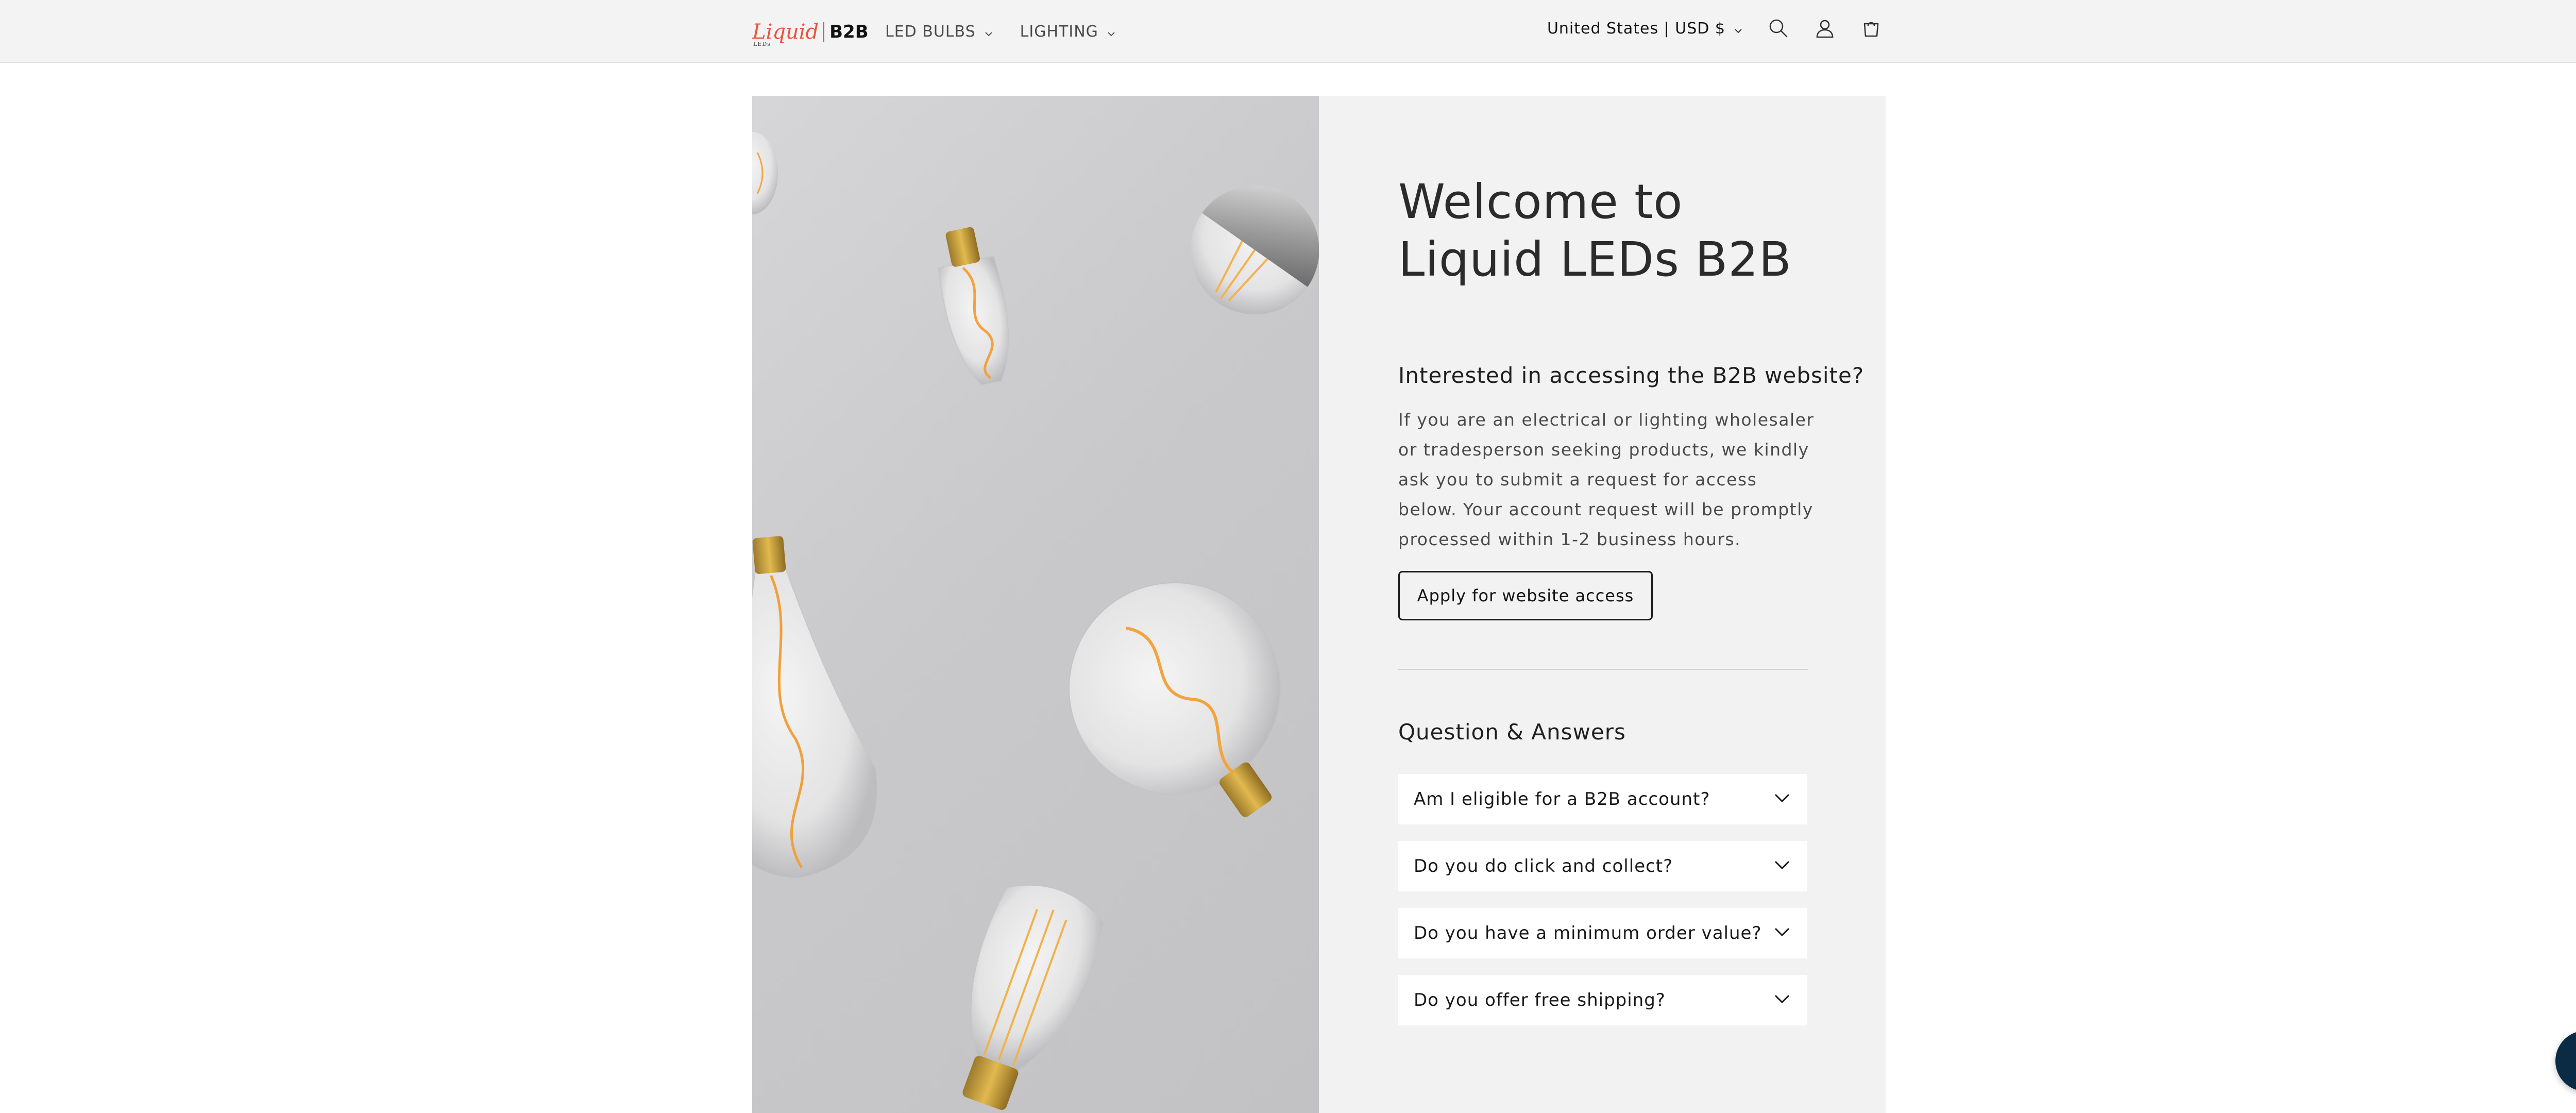 Image resolution: width=2576 pixels, height=1113 pixels. Describe the element at coordinates (2565, 1061) in the screenshot. I see `help-chat-button: ?` at that location.